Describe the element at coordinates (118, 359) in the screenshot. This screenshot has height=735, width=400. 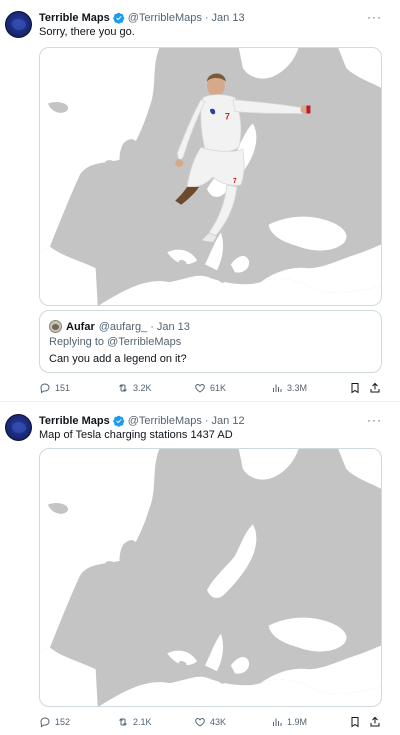
I see `quote-text: Can you add a legend on it?` at that location.